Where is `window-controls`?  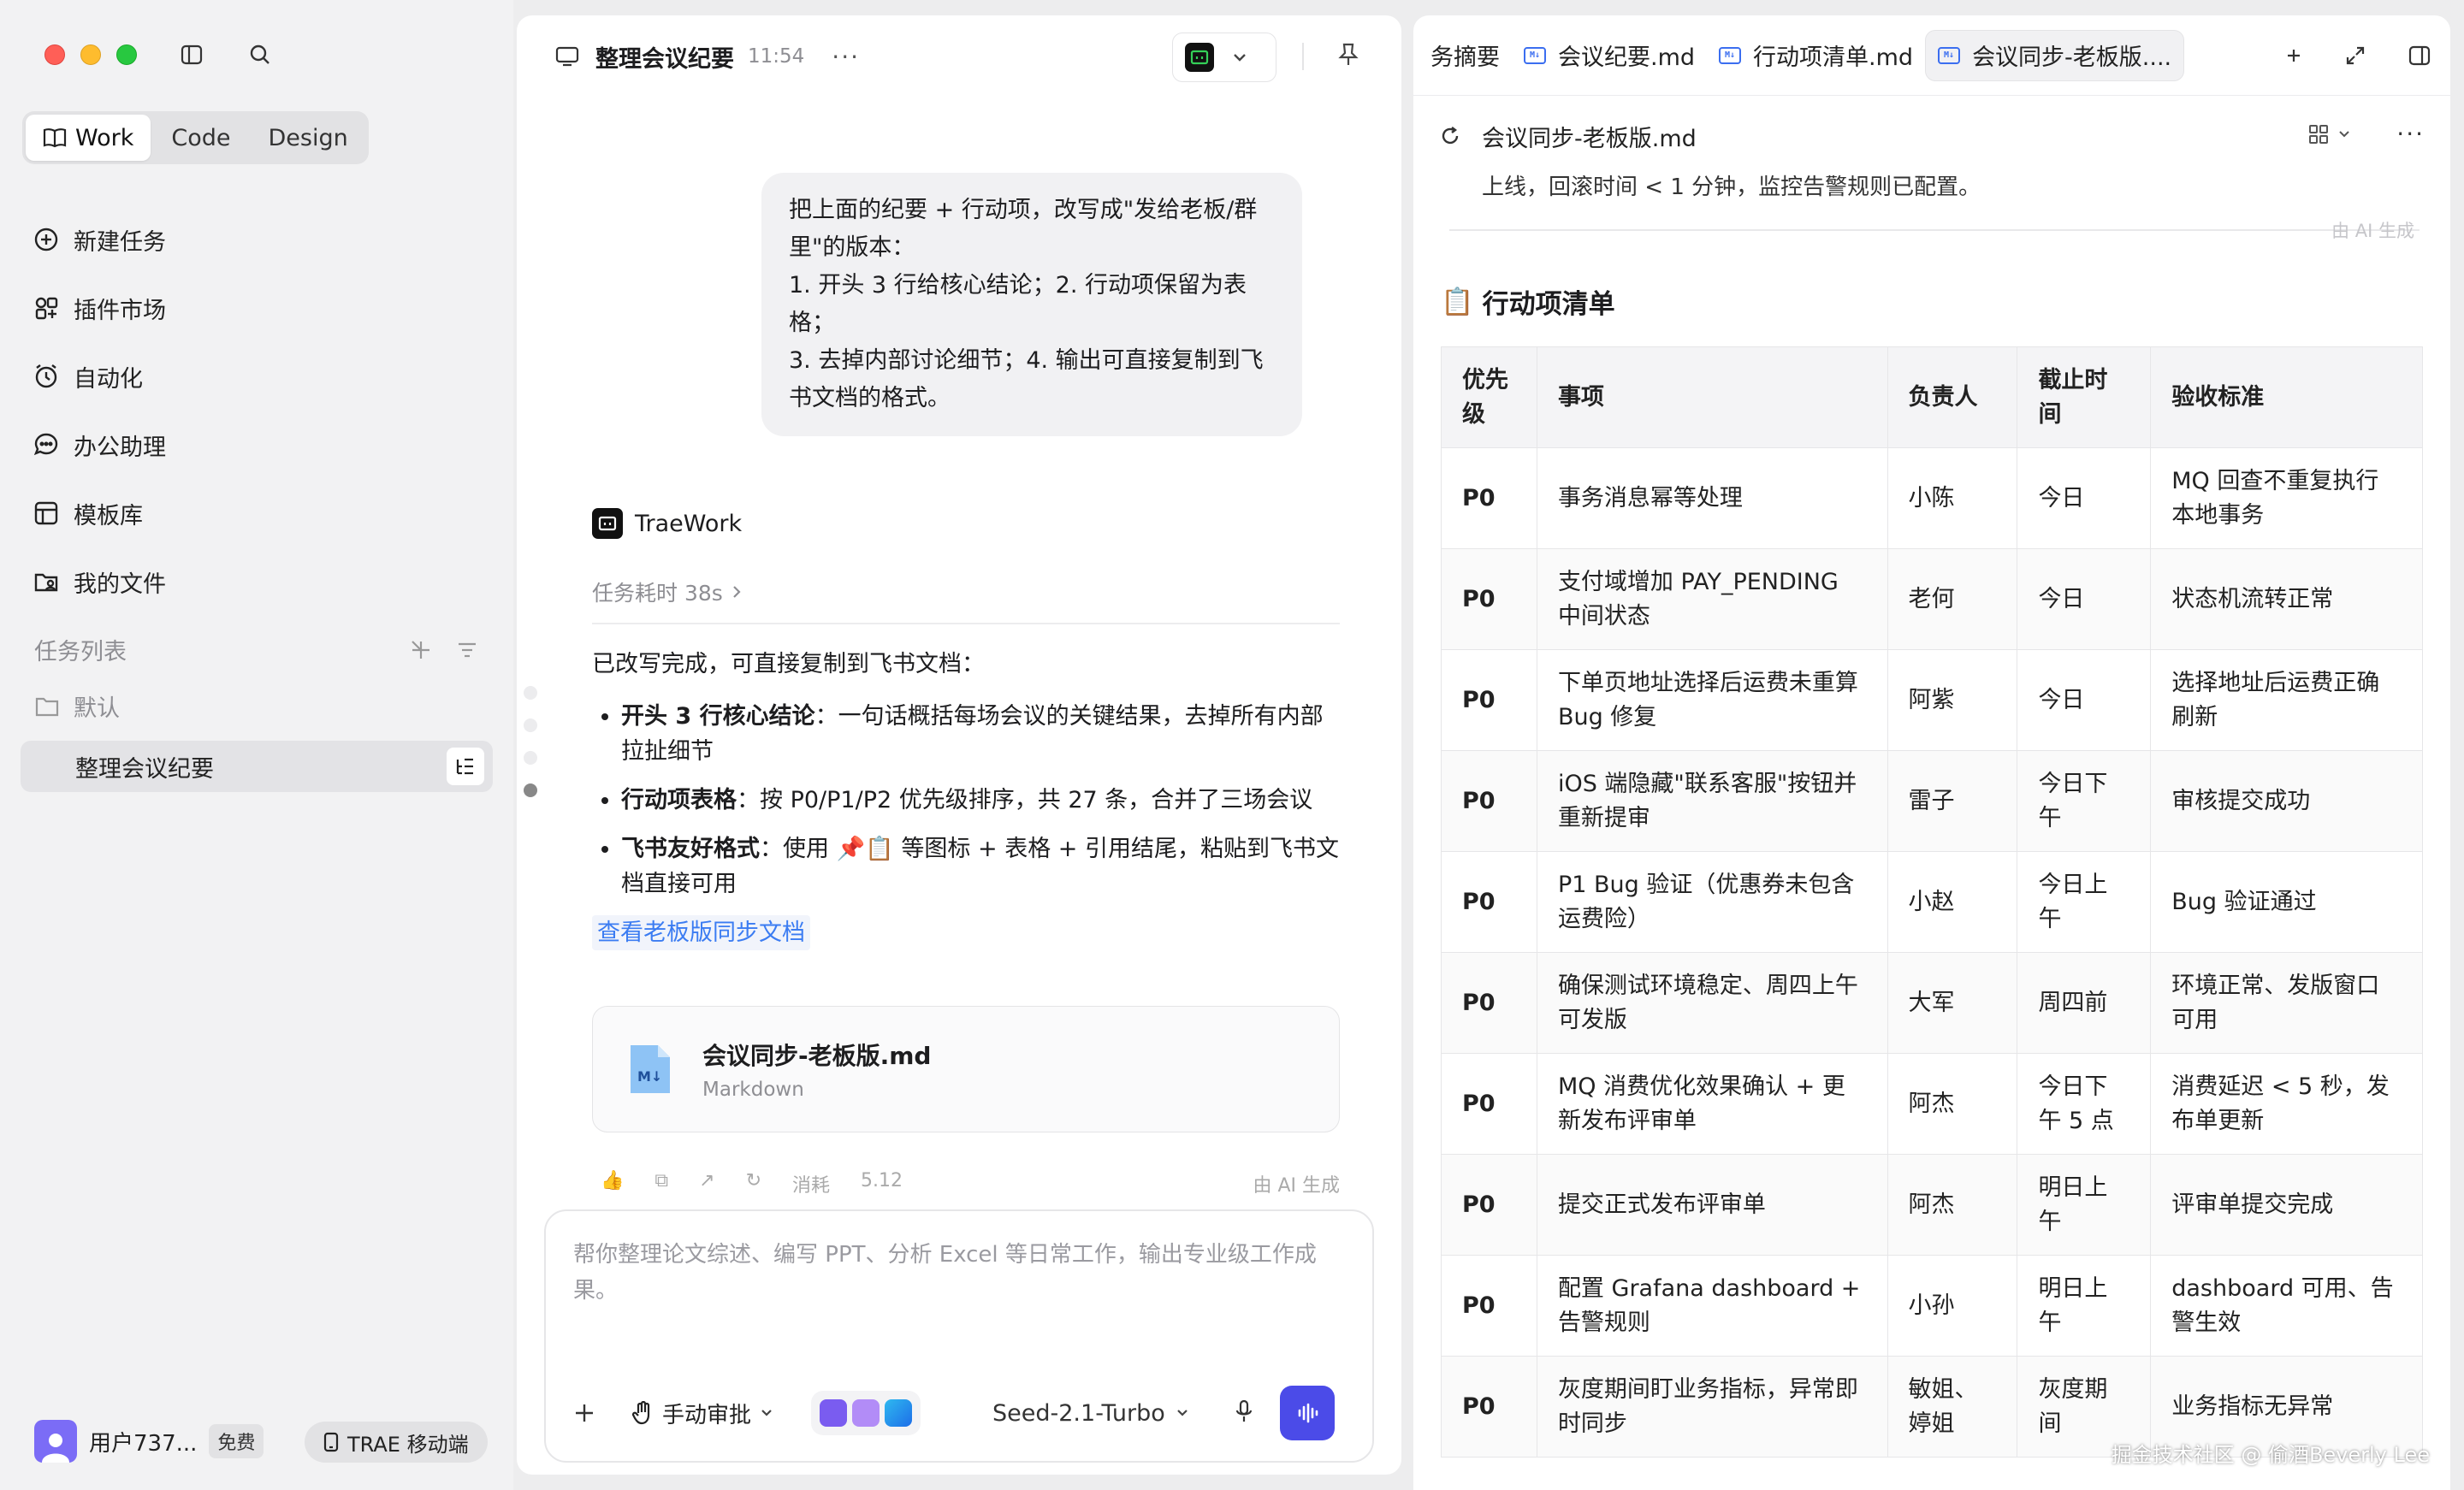
window-controls is located at coordinates (90, 55).